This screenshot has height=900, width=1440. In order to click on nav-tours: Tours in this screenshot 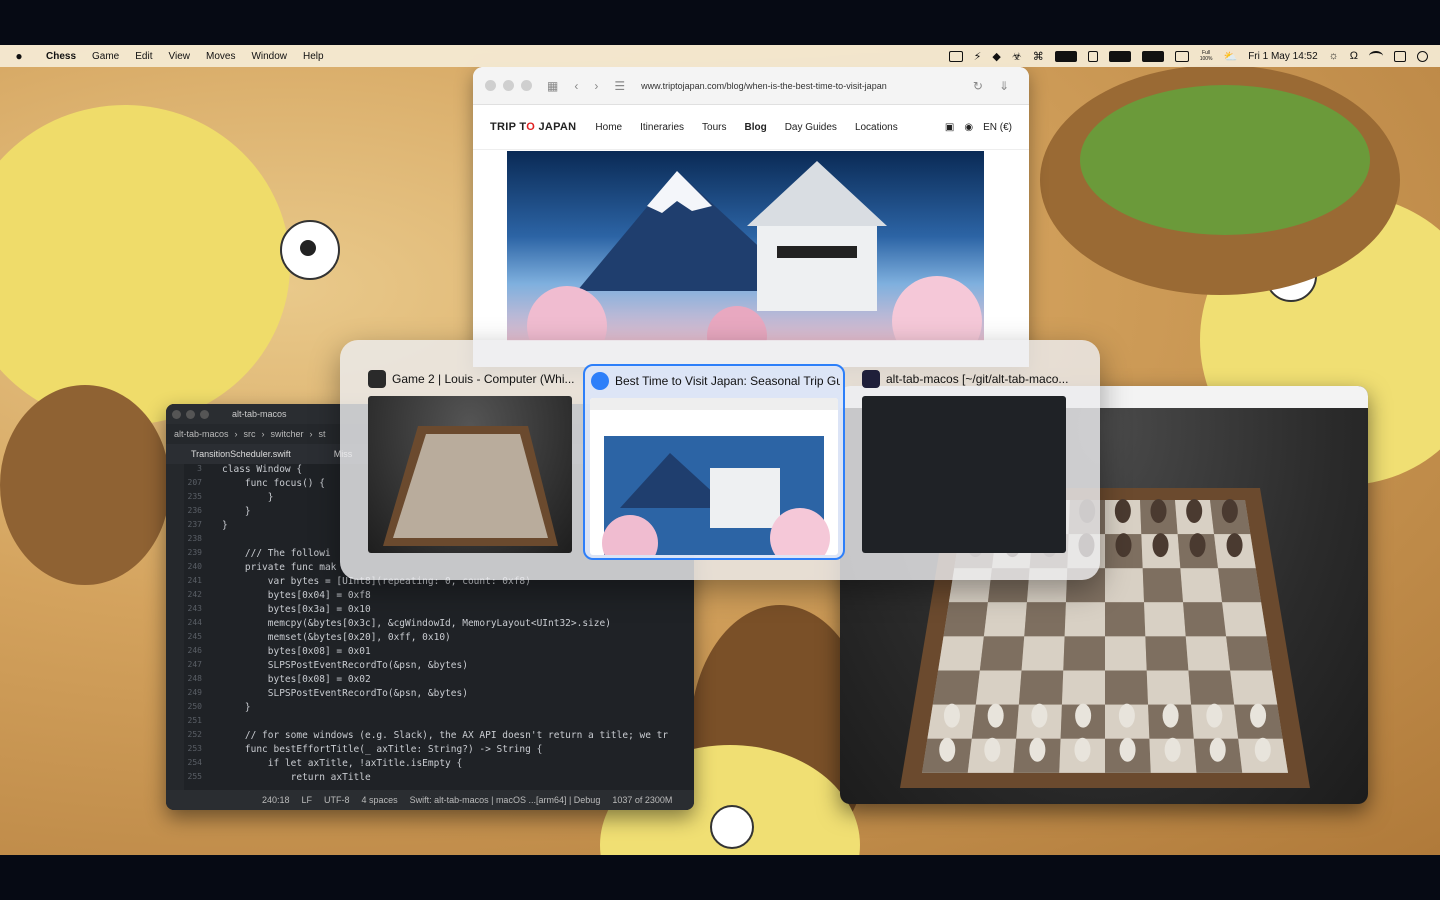, I will do `click(714, 127)`.